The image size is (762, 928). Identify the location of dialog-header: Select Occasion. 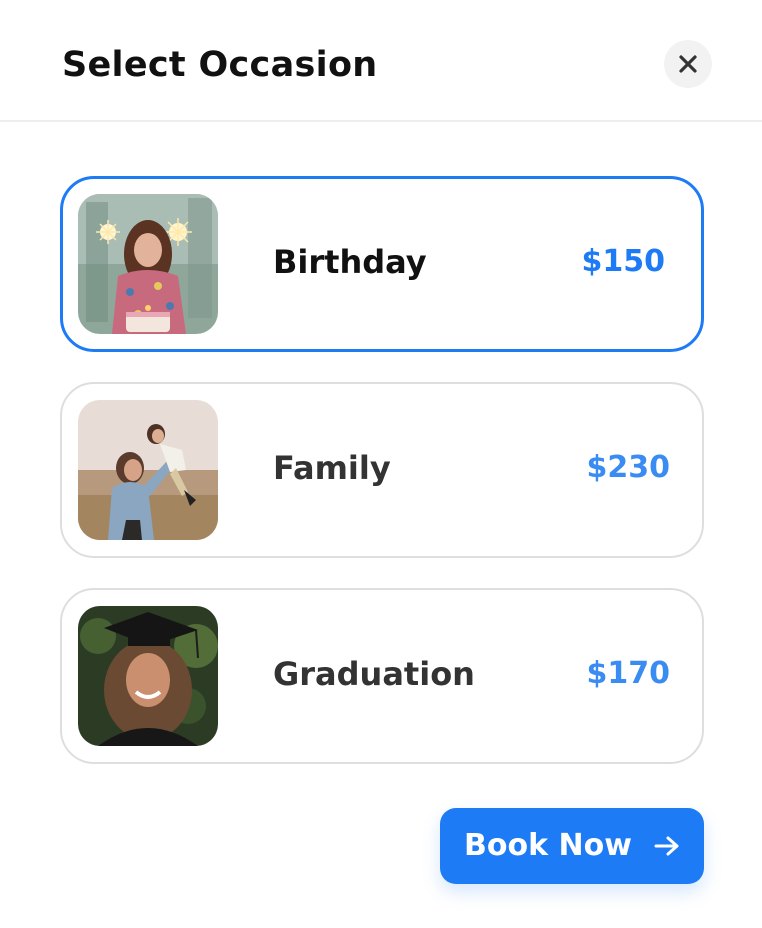
(381, 61).